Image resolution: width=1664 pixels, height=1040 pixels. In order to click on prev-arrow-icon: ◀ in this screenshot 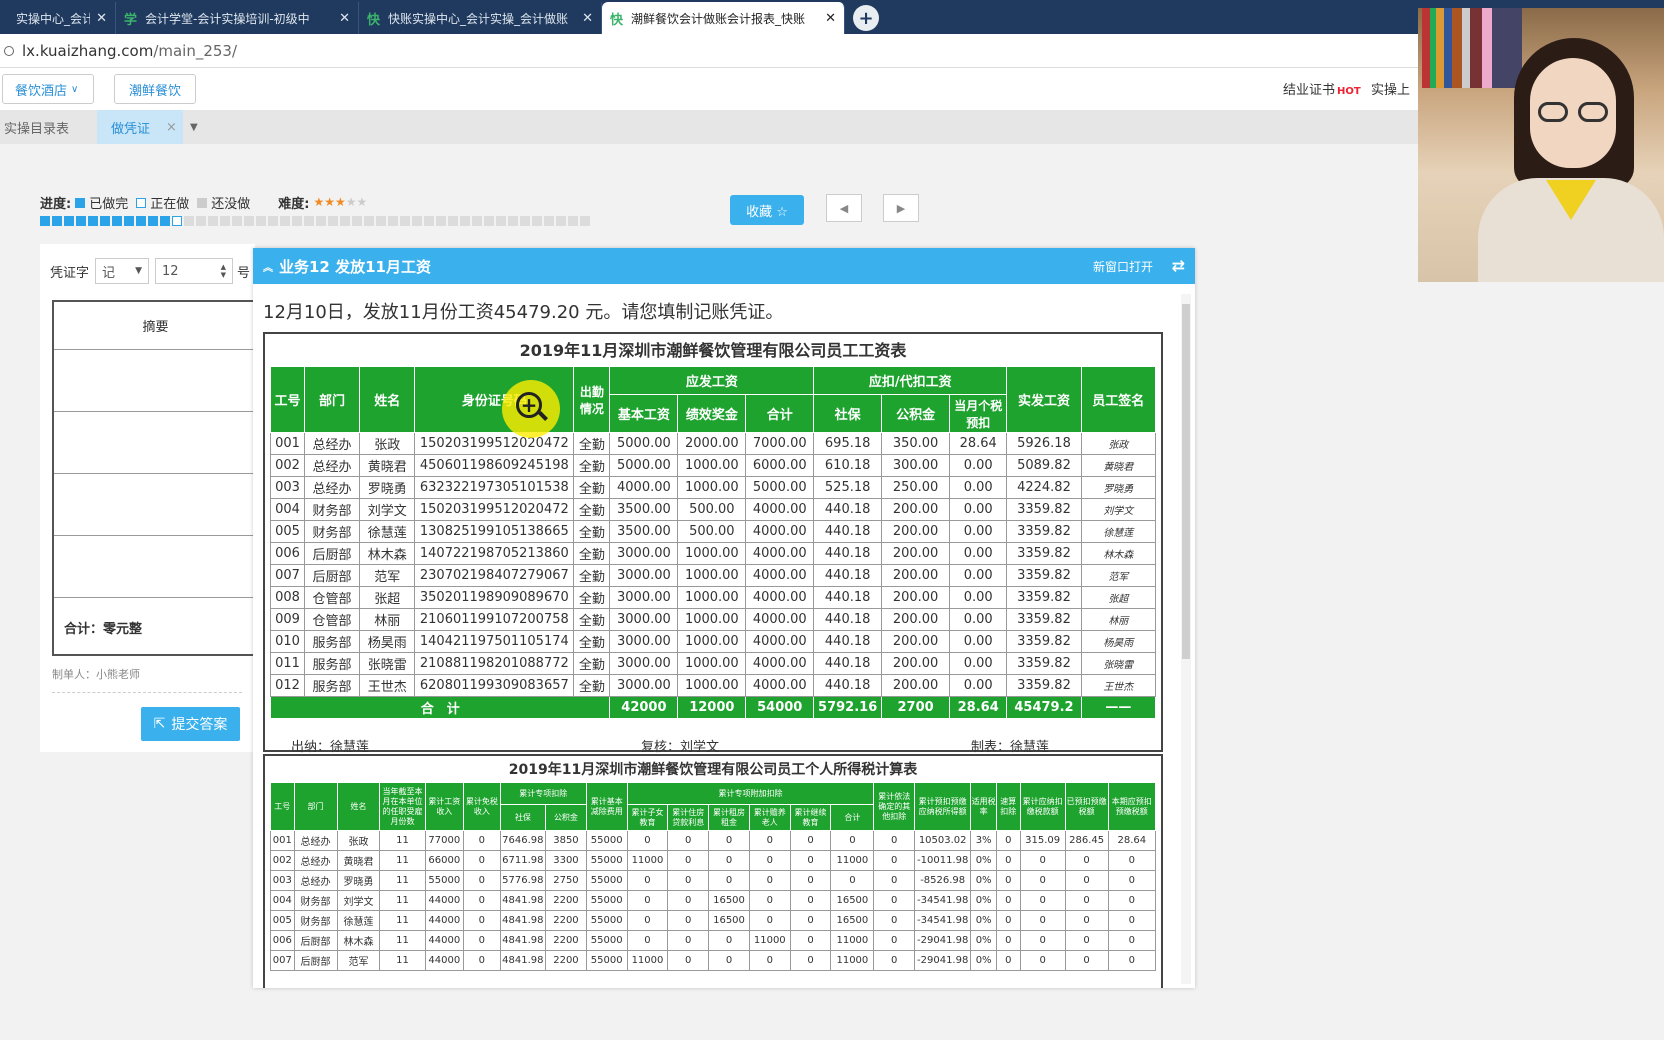, I will do `click(844, 208)`.